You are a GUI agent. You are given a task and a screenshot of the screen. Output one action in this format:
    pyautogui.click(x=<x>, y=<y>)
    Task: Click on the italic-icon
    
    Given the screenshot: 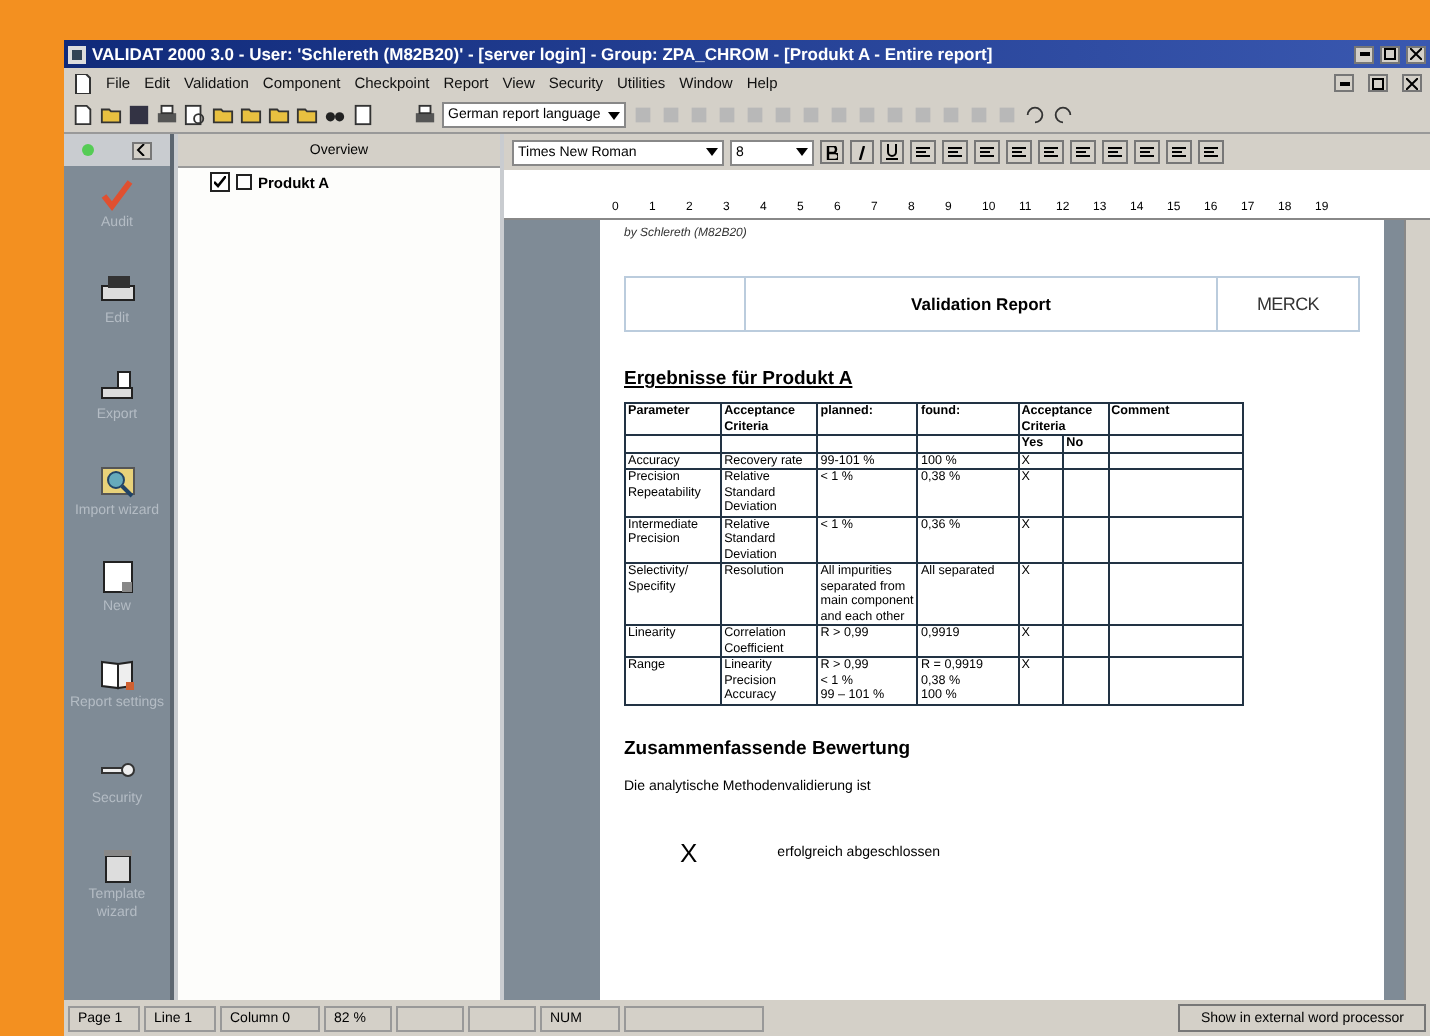 What is the action you would take?
    pyautogui.click(x=862, y=152)
    